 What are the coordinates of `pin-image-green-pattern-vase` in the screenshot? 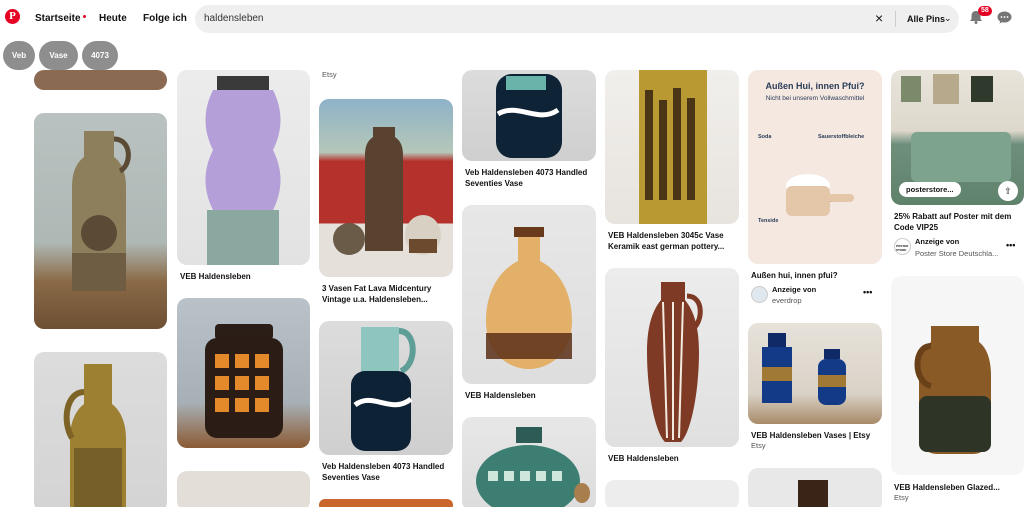 It's located at (529, 462).